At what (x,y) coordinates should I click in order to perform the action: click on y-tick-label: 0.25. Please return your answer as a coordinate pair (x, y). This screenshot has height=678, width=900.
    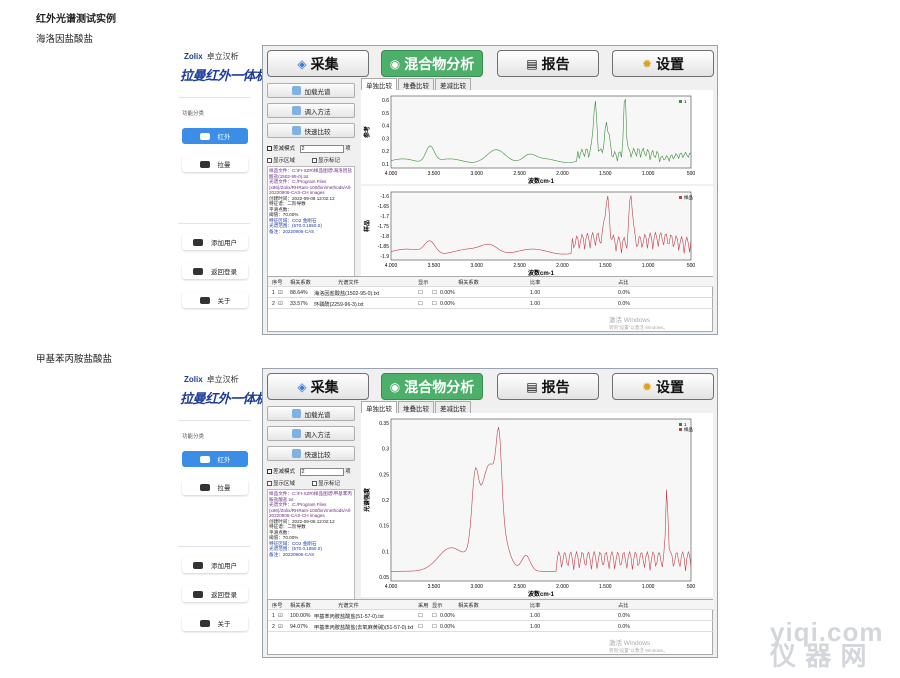
    Looking at the image, I should click on (384, 475).